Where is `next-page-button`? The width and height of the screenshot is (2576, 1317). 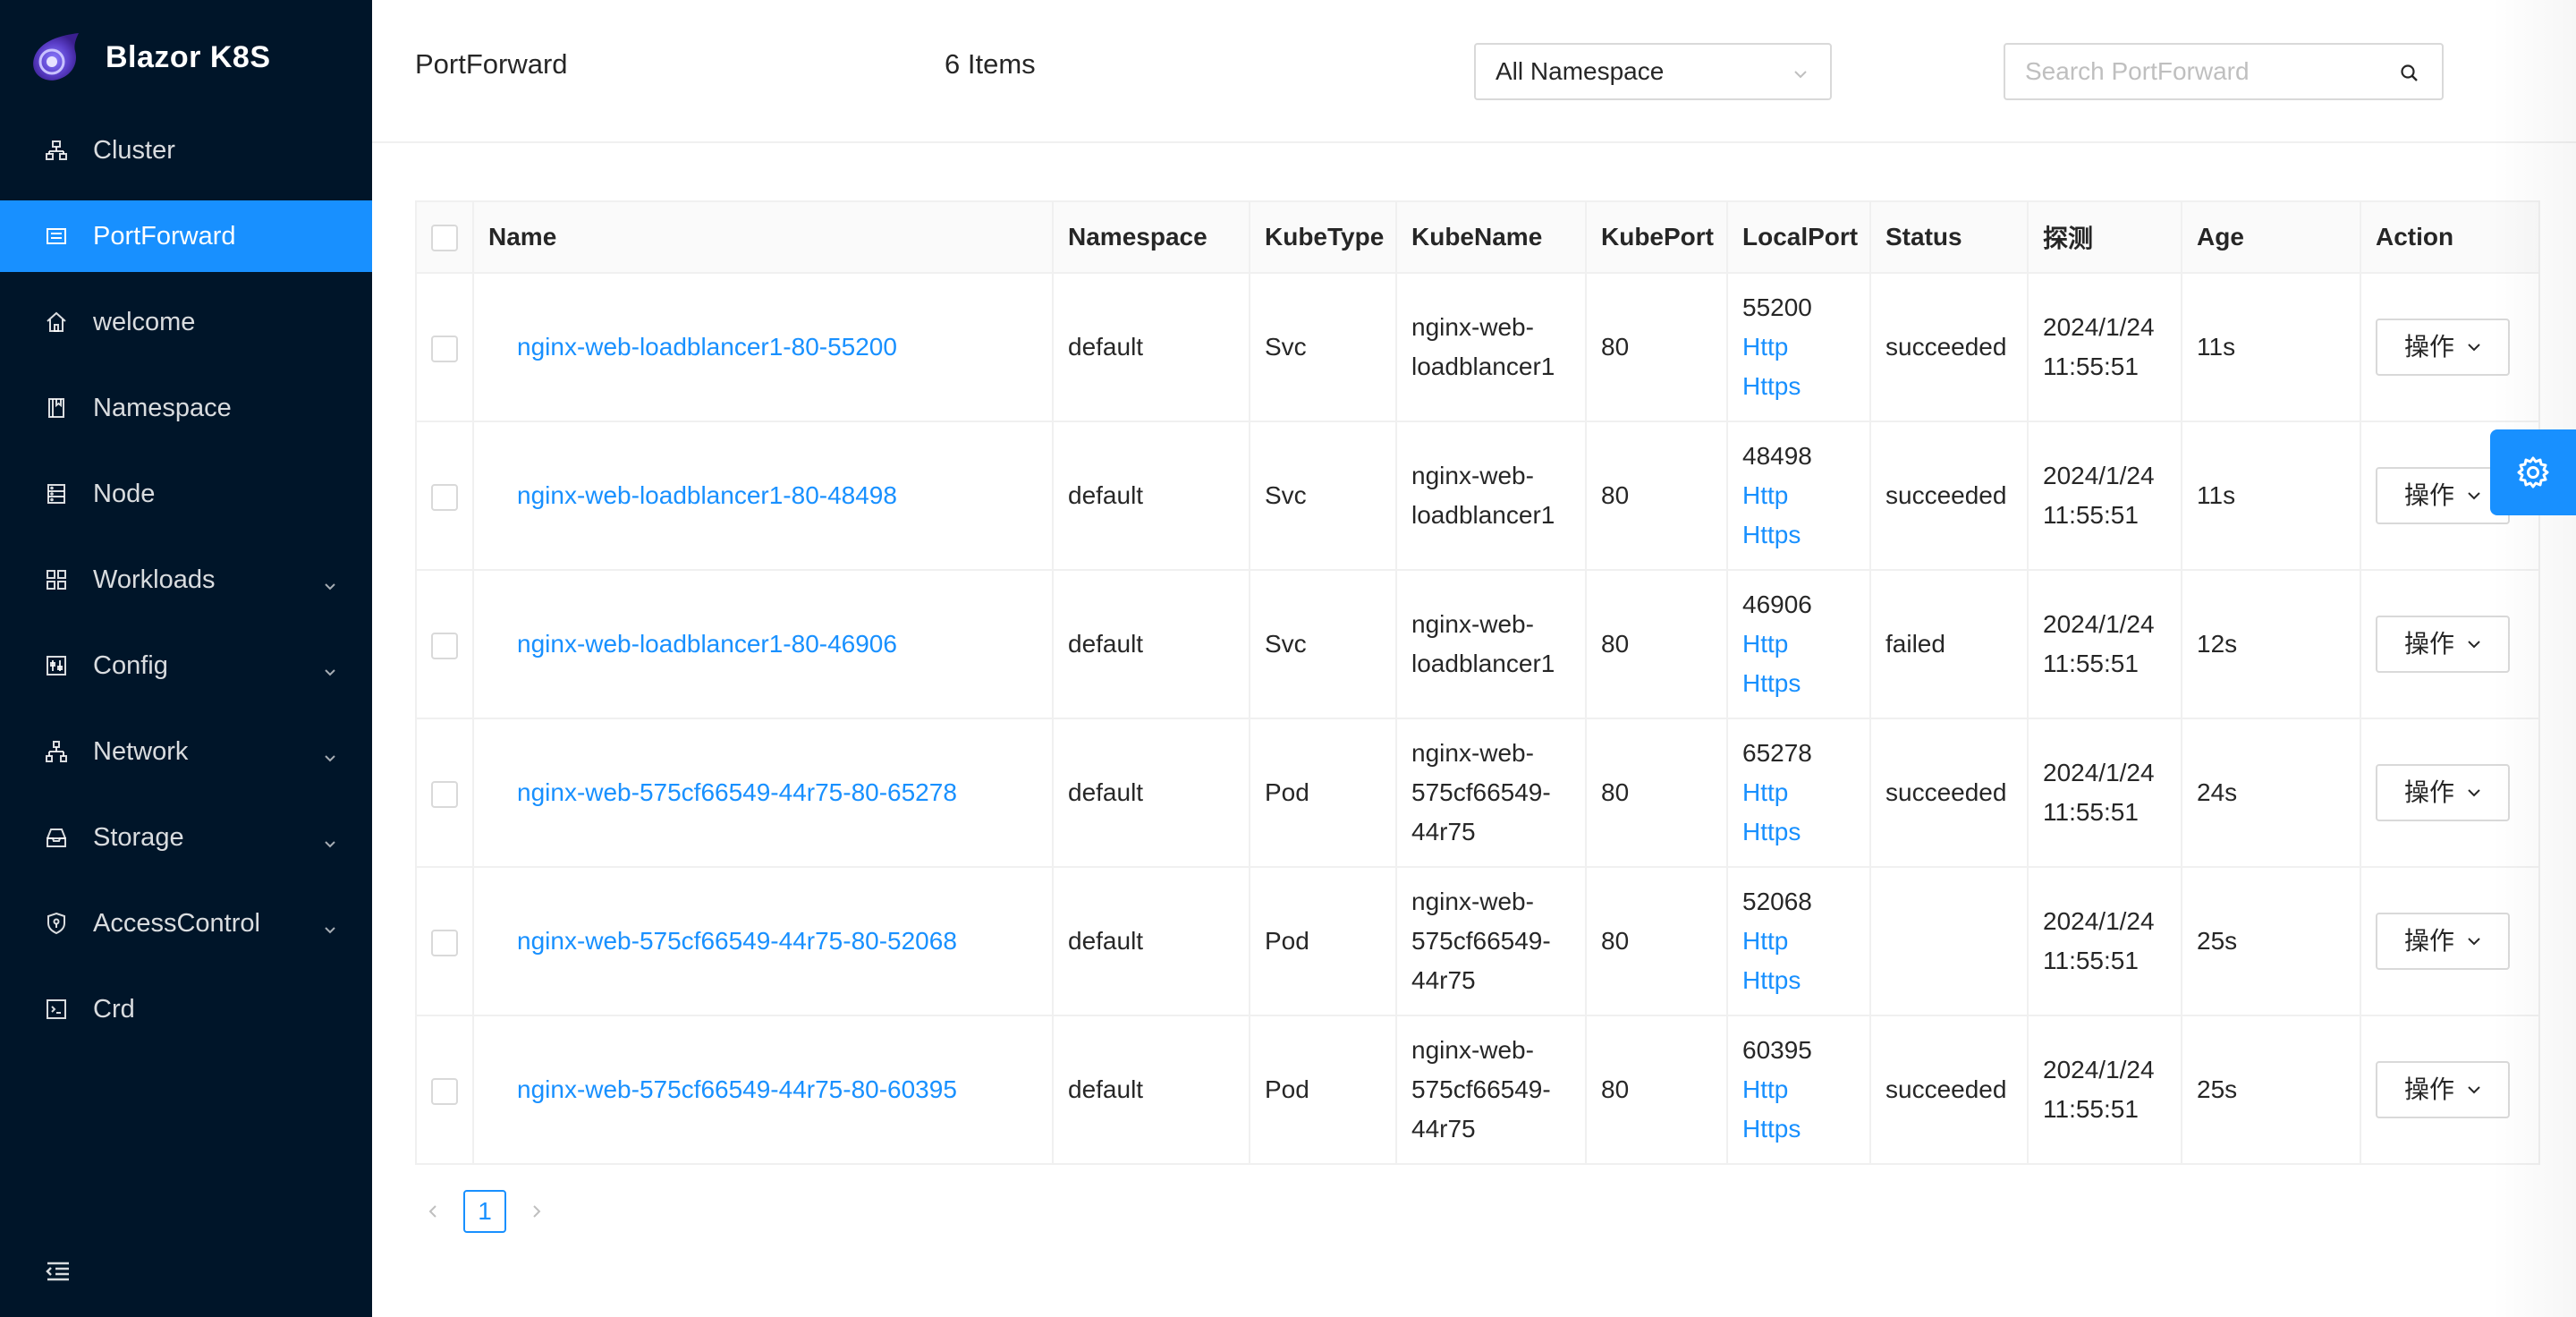 next-page-button is located at coordinates (537, 1211).